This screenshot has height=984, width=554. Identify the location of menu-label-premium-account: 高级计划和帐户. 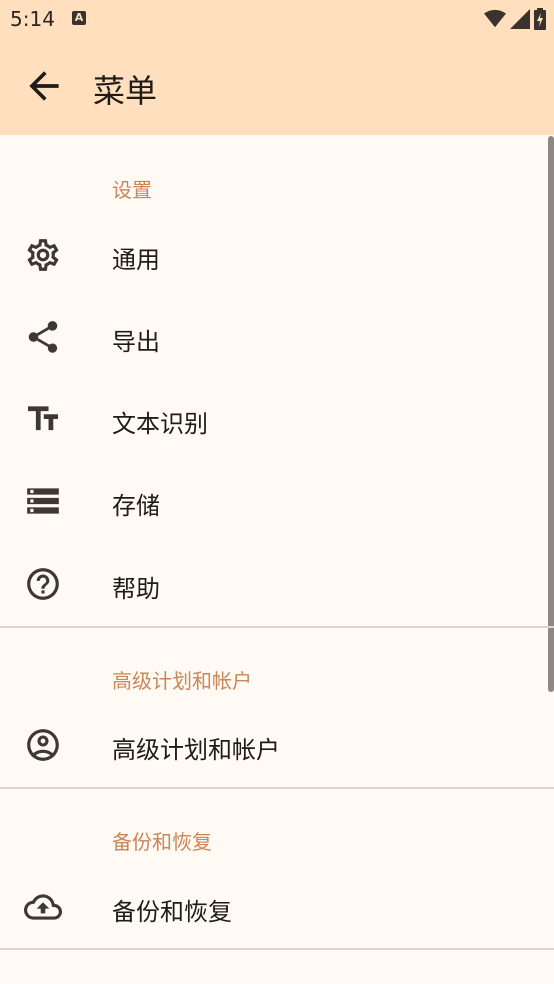
(196, 750).